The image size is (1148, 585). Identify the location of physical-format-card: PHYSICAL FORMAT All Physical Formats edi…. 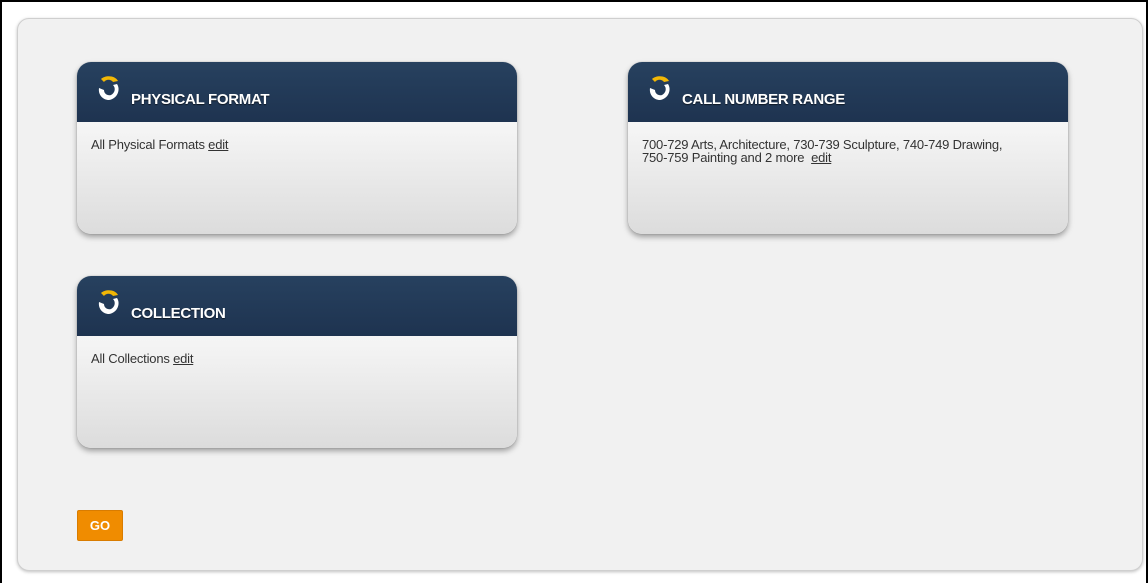
(297, 148).